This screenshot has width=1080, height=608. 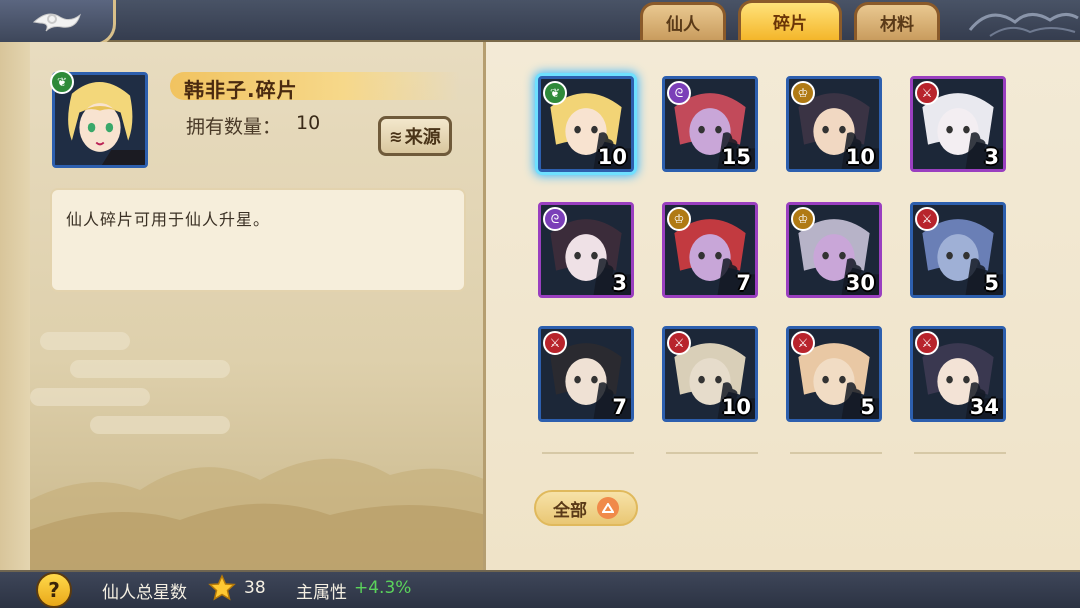 I want to click on back-arrow-icon, so click(x=56, y=21).